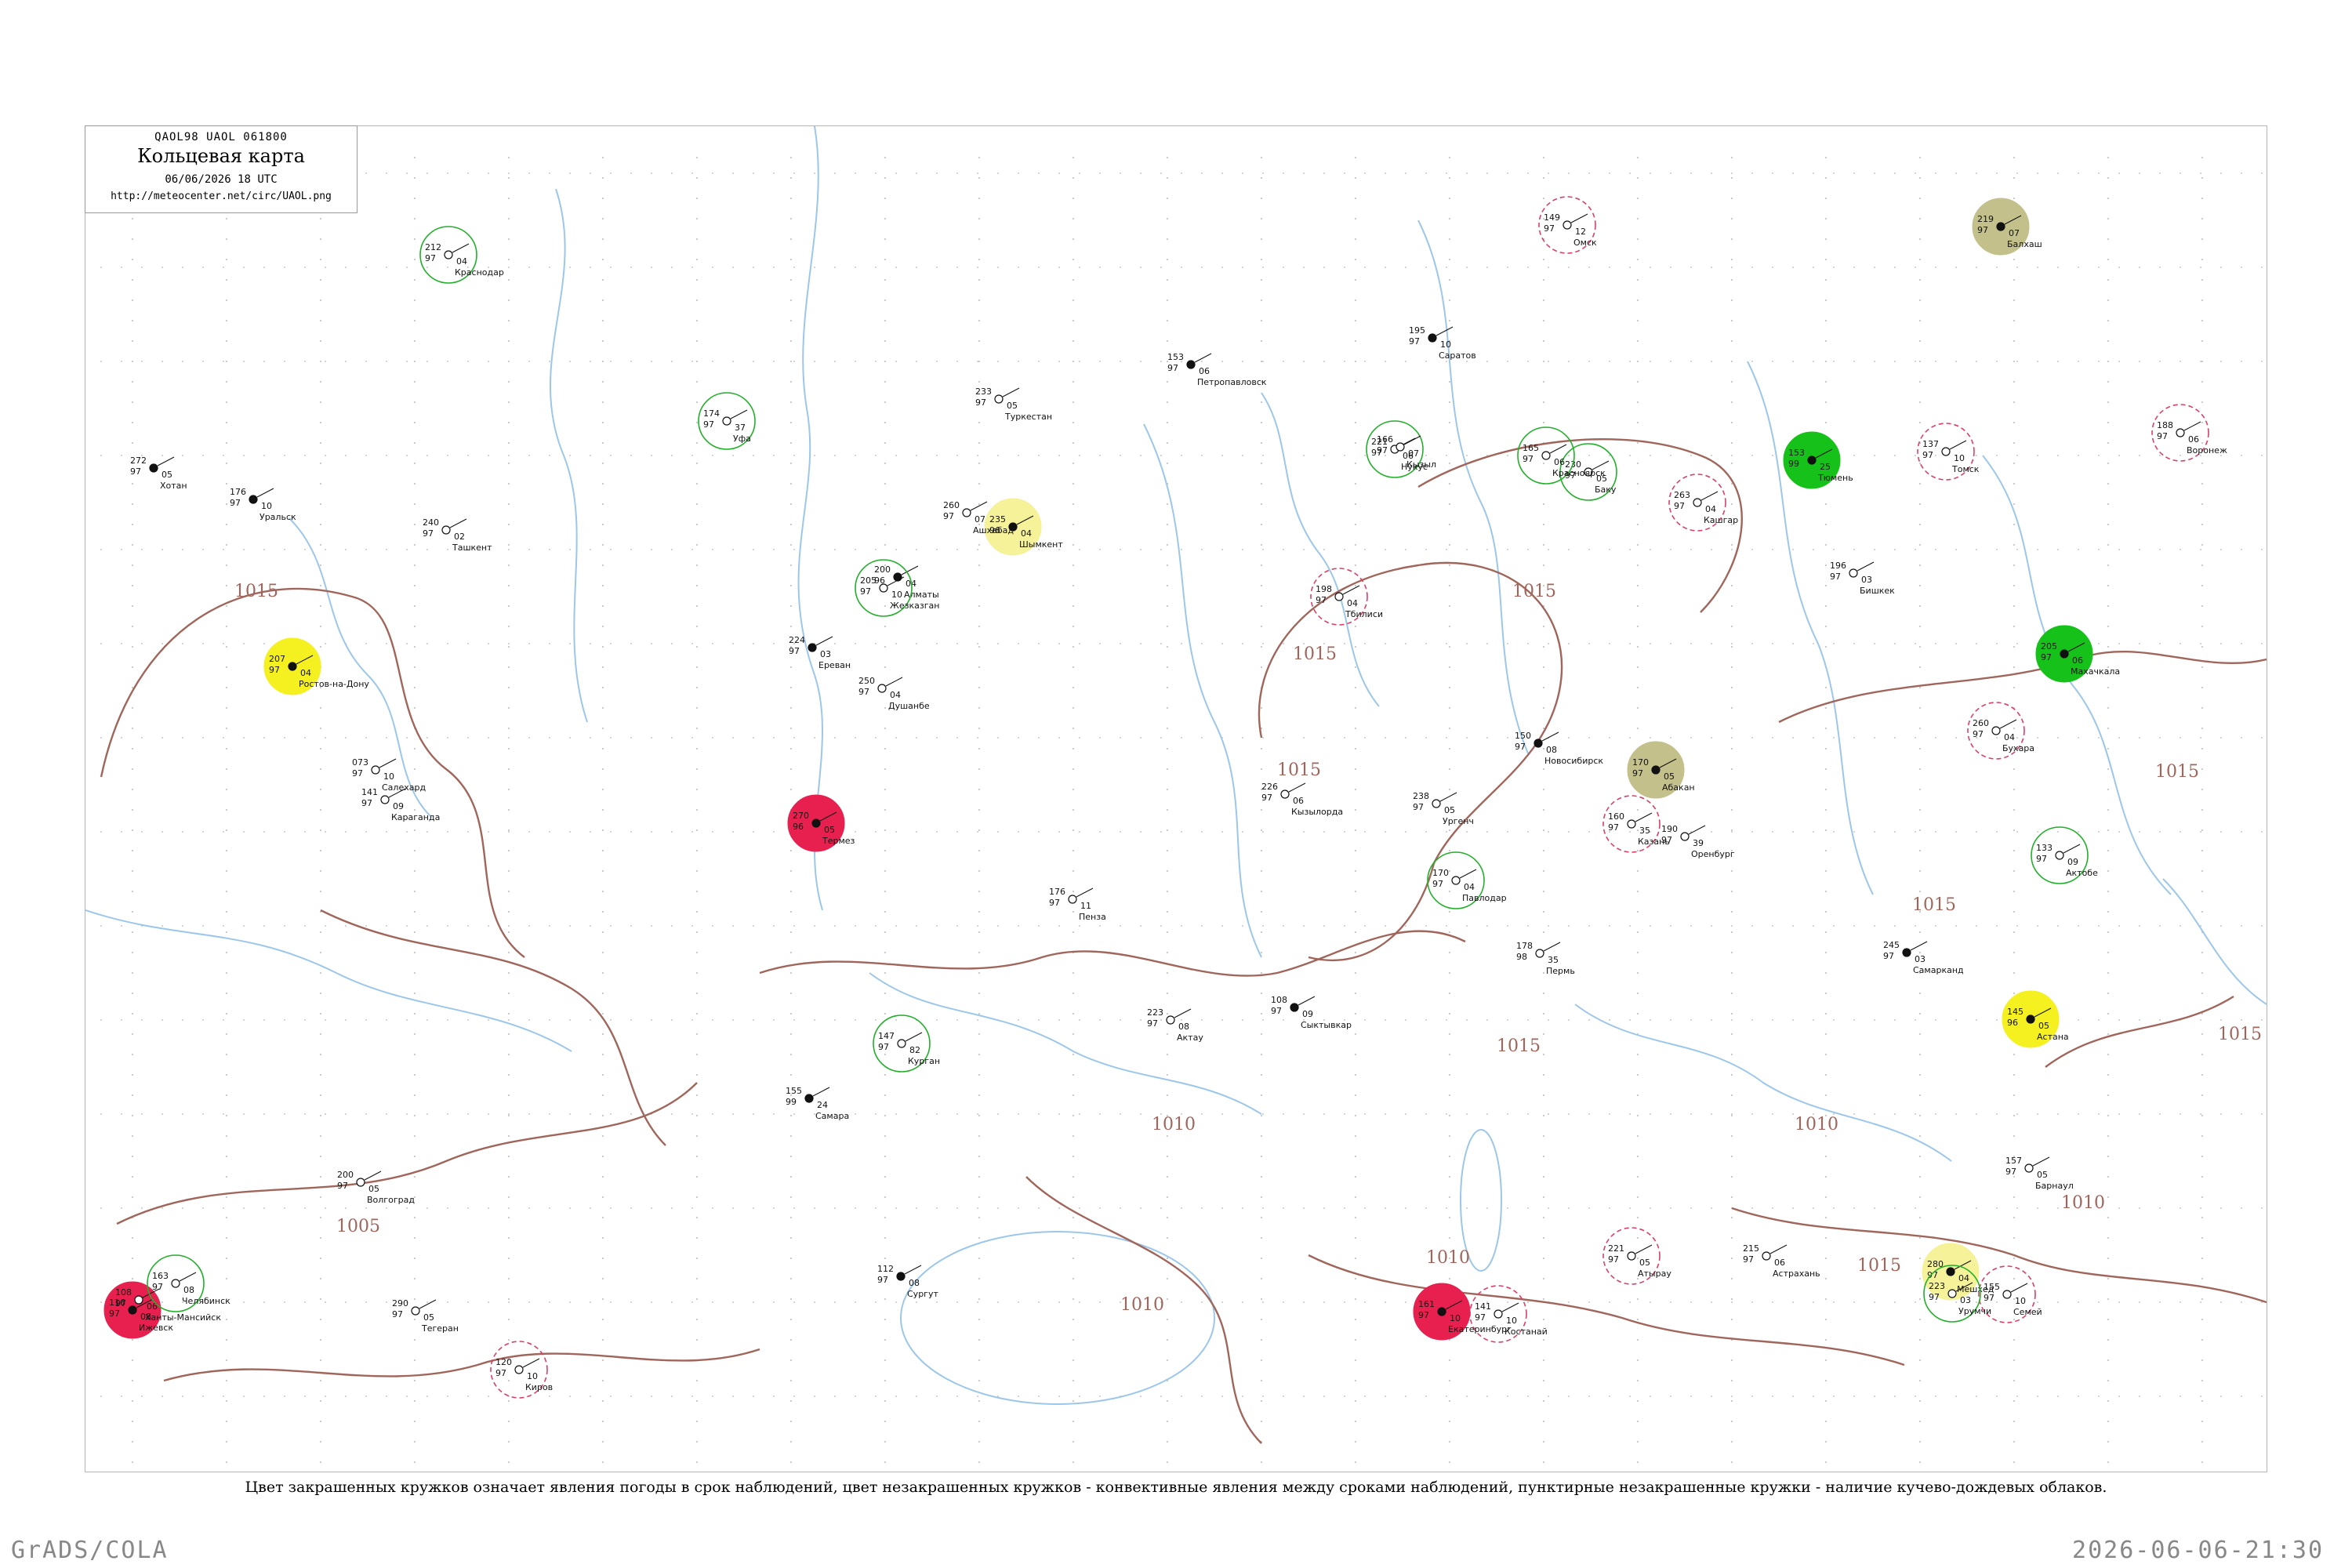 The height and width of the screenshot is (1568, 2352). Describe the element at coordinates (123, 1292) in the screenshot. I see `station-temperature: 108` at that location.